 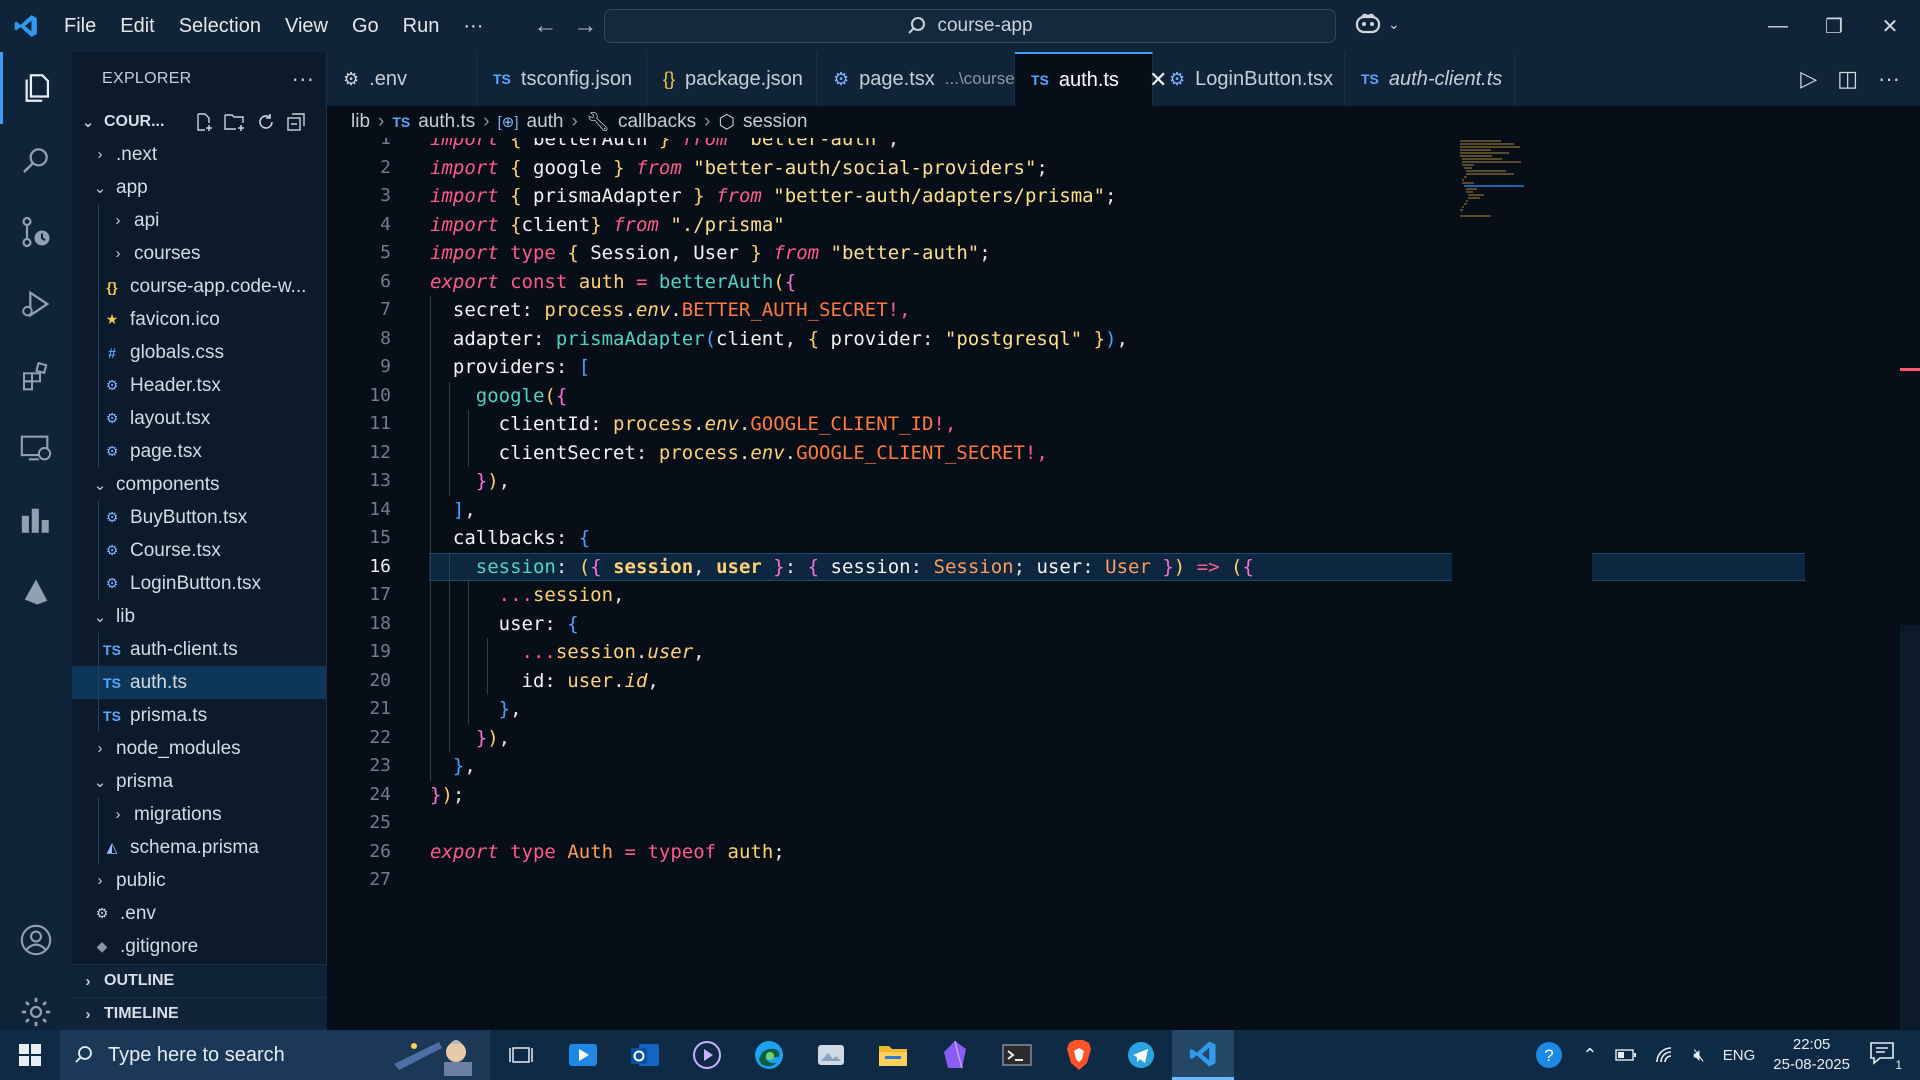 I want to click on file-explorer-icon, so click(x=893, y=1055).